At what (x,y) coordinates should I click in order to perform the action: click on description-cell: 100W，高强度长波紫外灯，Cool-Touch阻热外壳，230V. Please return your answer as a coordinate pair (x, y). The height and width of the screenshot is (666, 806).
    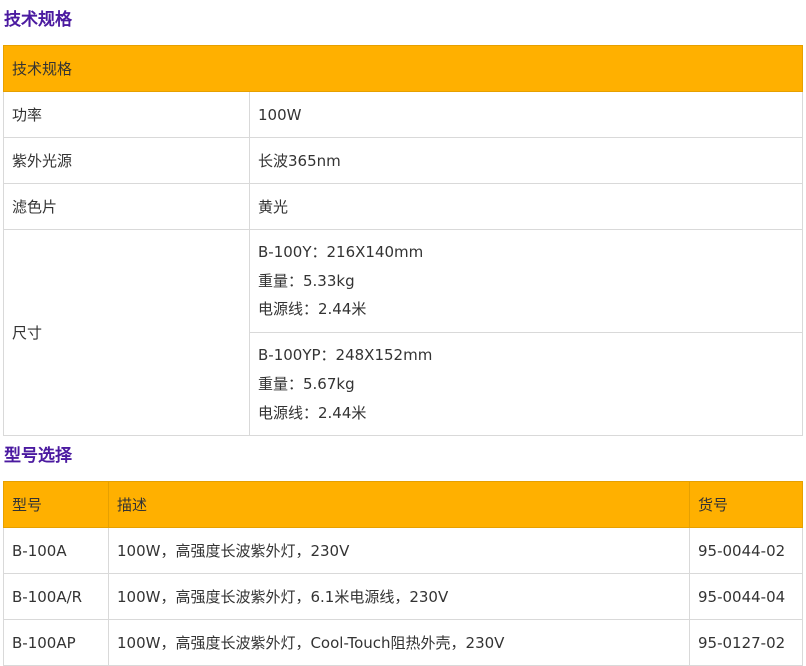
    Looking at the image, I should click on (399, 642).